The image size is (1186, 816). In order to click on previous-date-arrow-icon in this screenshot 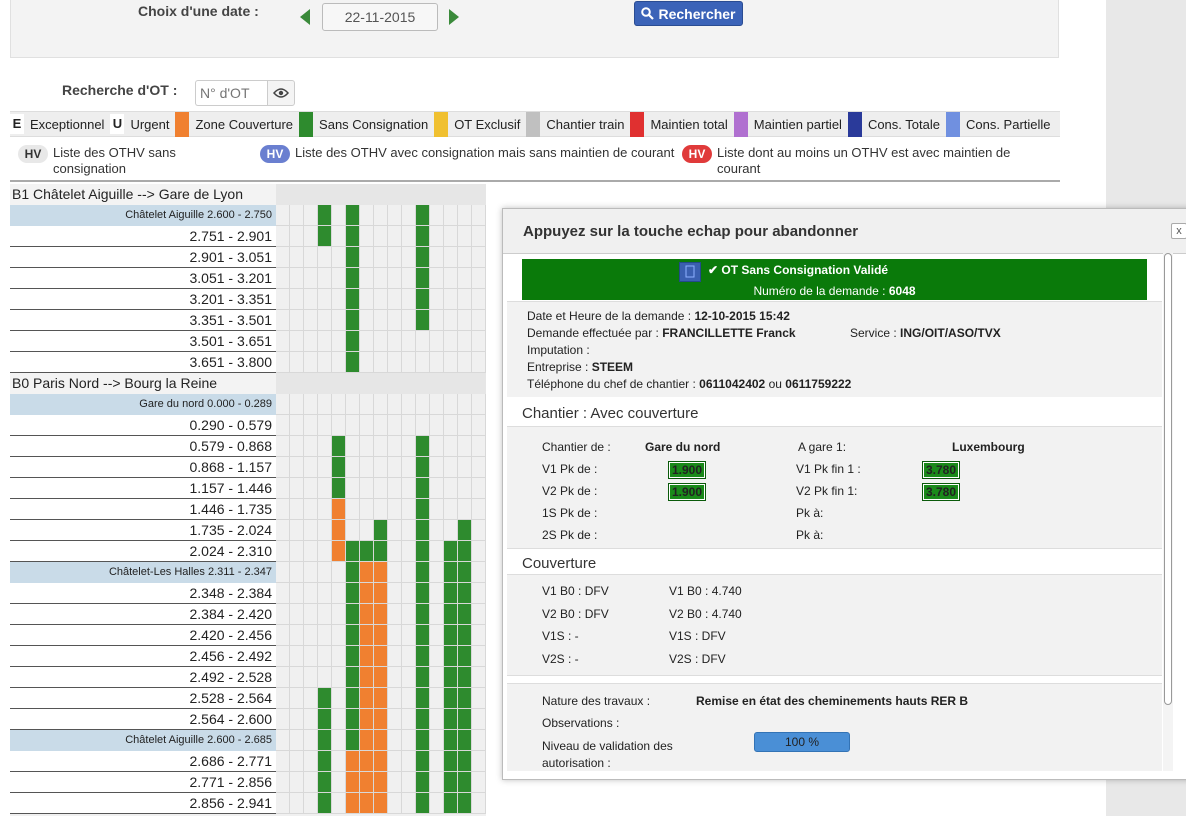, I will do `click(305, 17)`.